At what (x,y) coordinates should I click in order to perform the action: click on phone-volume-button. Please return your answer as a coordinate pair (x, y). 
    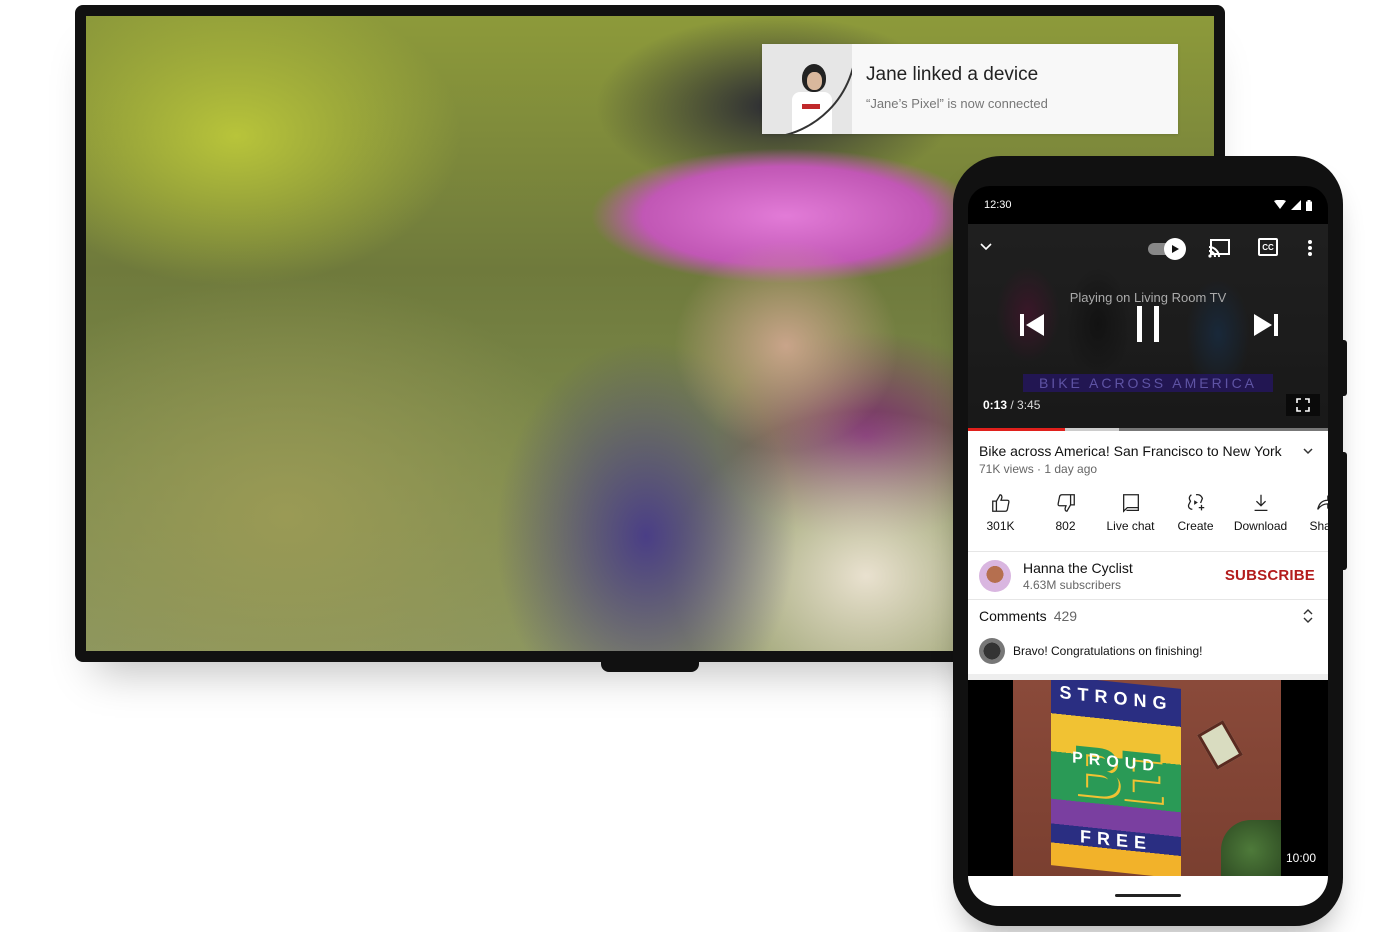
    Looking at the image, I should click on (1343, 511).